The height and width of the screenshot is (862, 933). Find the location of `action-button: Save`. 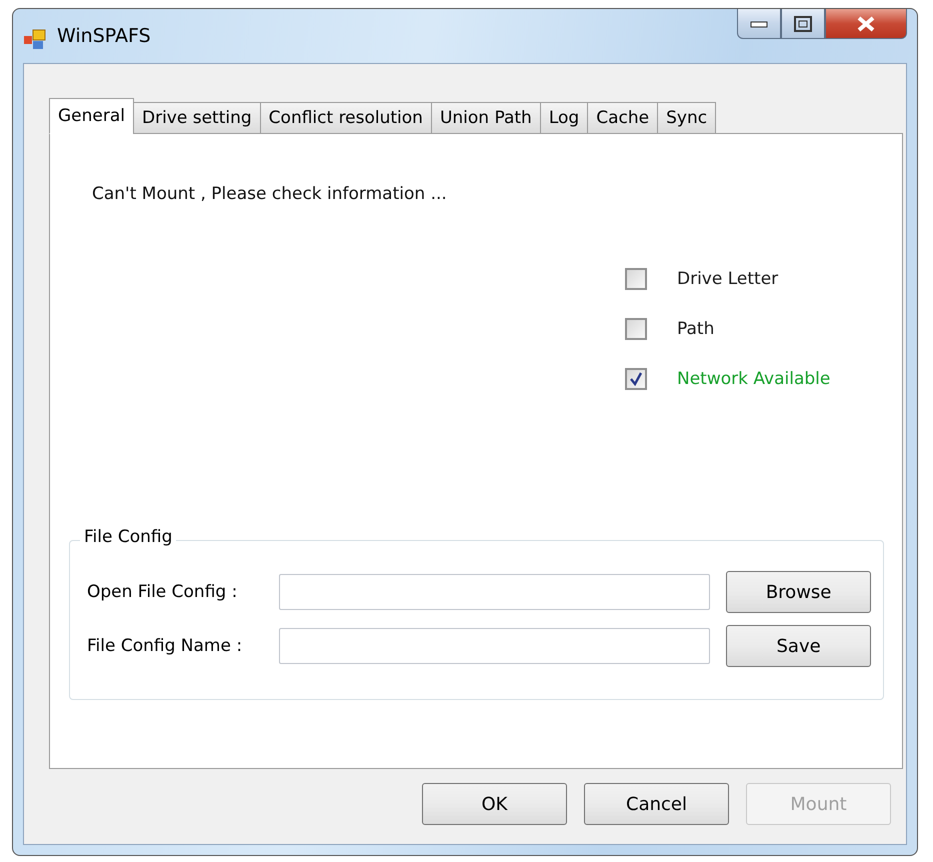

action-button: Save is located at coordinates (799, 646).